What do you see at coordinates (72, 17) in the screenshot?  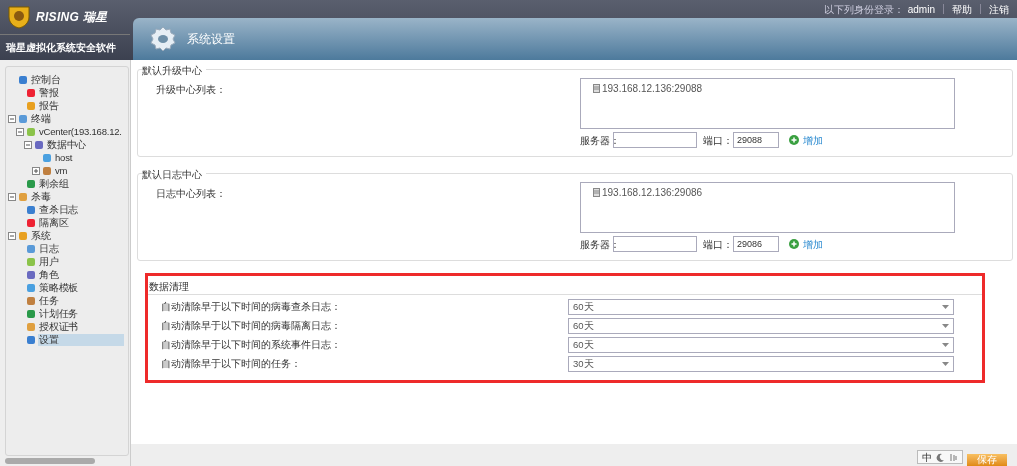 I see `brand-logo-text: RISING 瑞星` at bounding box center [72, 17].